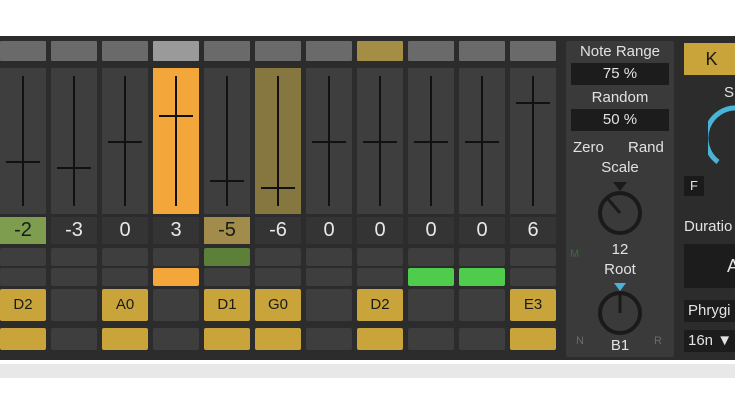 The image size is (735, 400). I want to click on s-label: S, so click(729, 92).